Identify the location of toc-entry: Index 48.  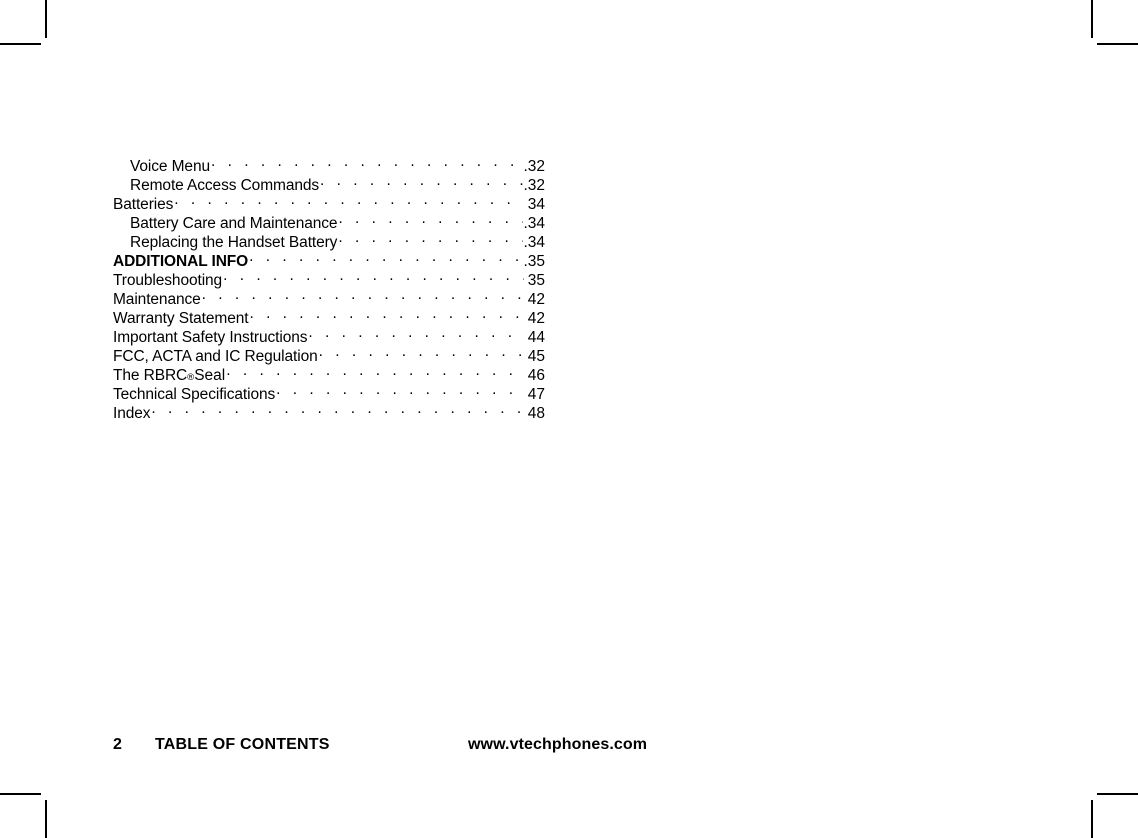
(329, 410).